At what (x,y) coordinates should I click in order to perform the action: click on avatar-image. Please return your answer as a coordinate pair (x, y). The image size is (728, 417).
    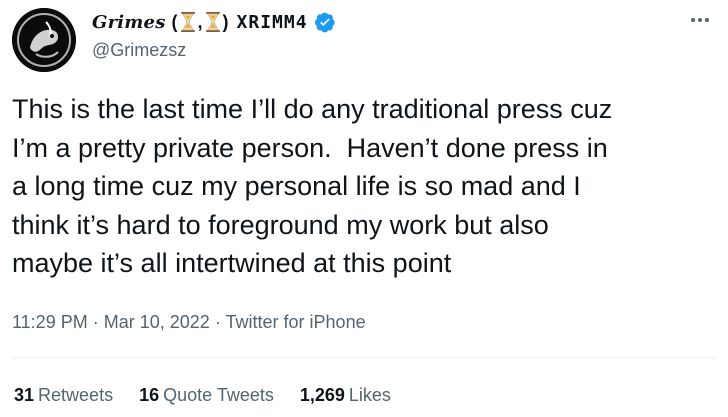
    Looking at the image, I should click on (44, 40).